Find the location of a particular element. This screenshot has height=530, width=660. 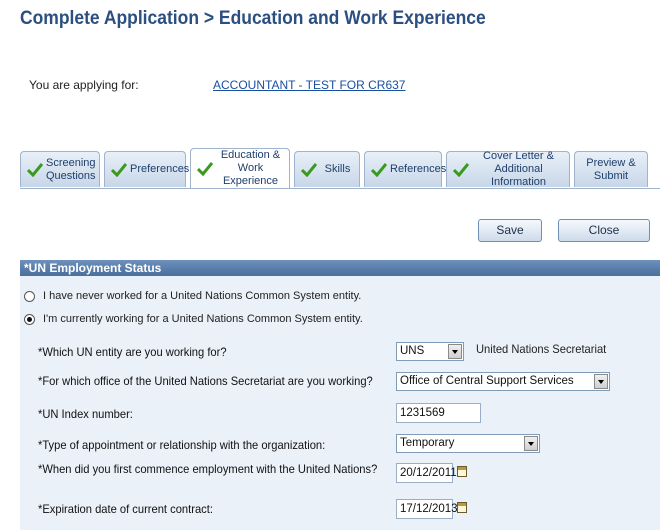

applying-for-label: You are applying for: is located at coordinates (84, 85).